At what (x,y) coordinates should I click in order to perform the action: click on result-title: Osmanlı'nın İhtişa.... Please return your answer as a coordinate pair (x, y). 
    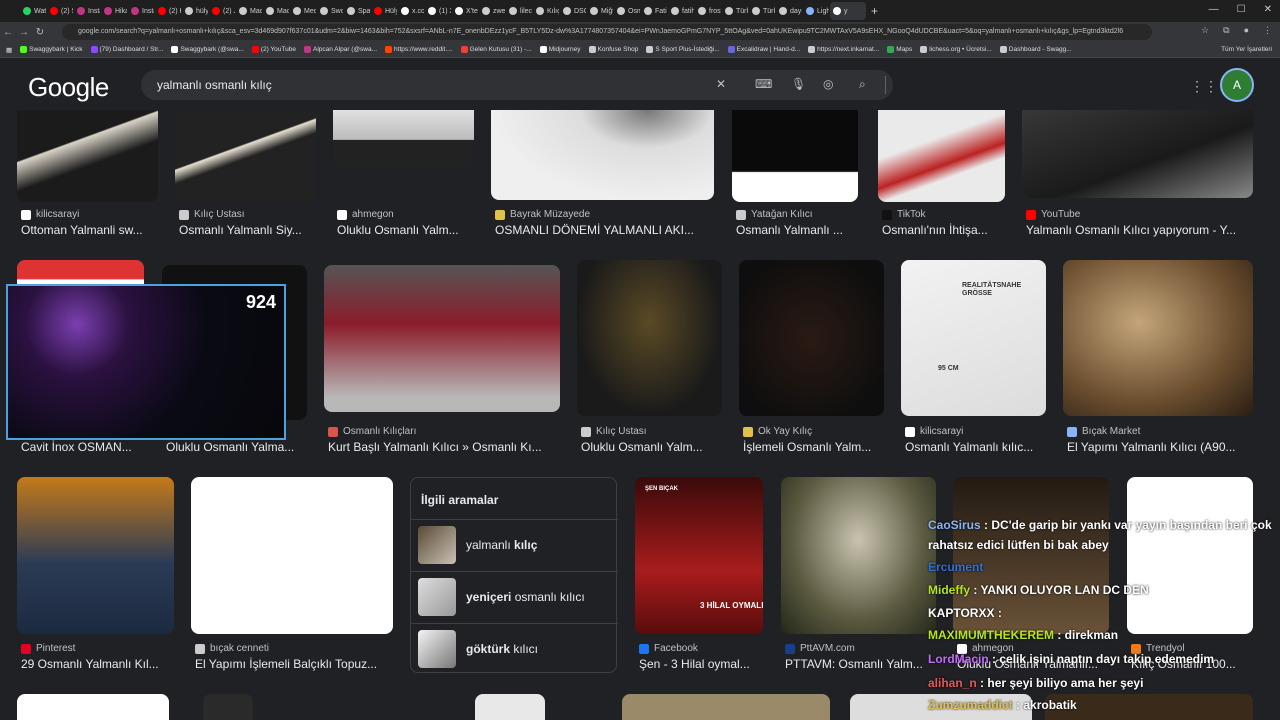
    Looking at the image, I should click on (951, 230).